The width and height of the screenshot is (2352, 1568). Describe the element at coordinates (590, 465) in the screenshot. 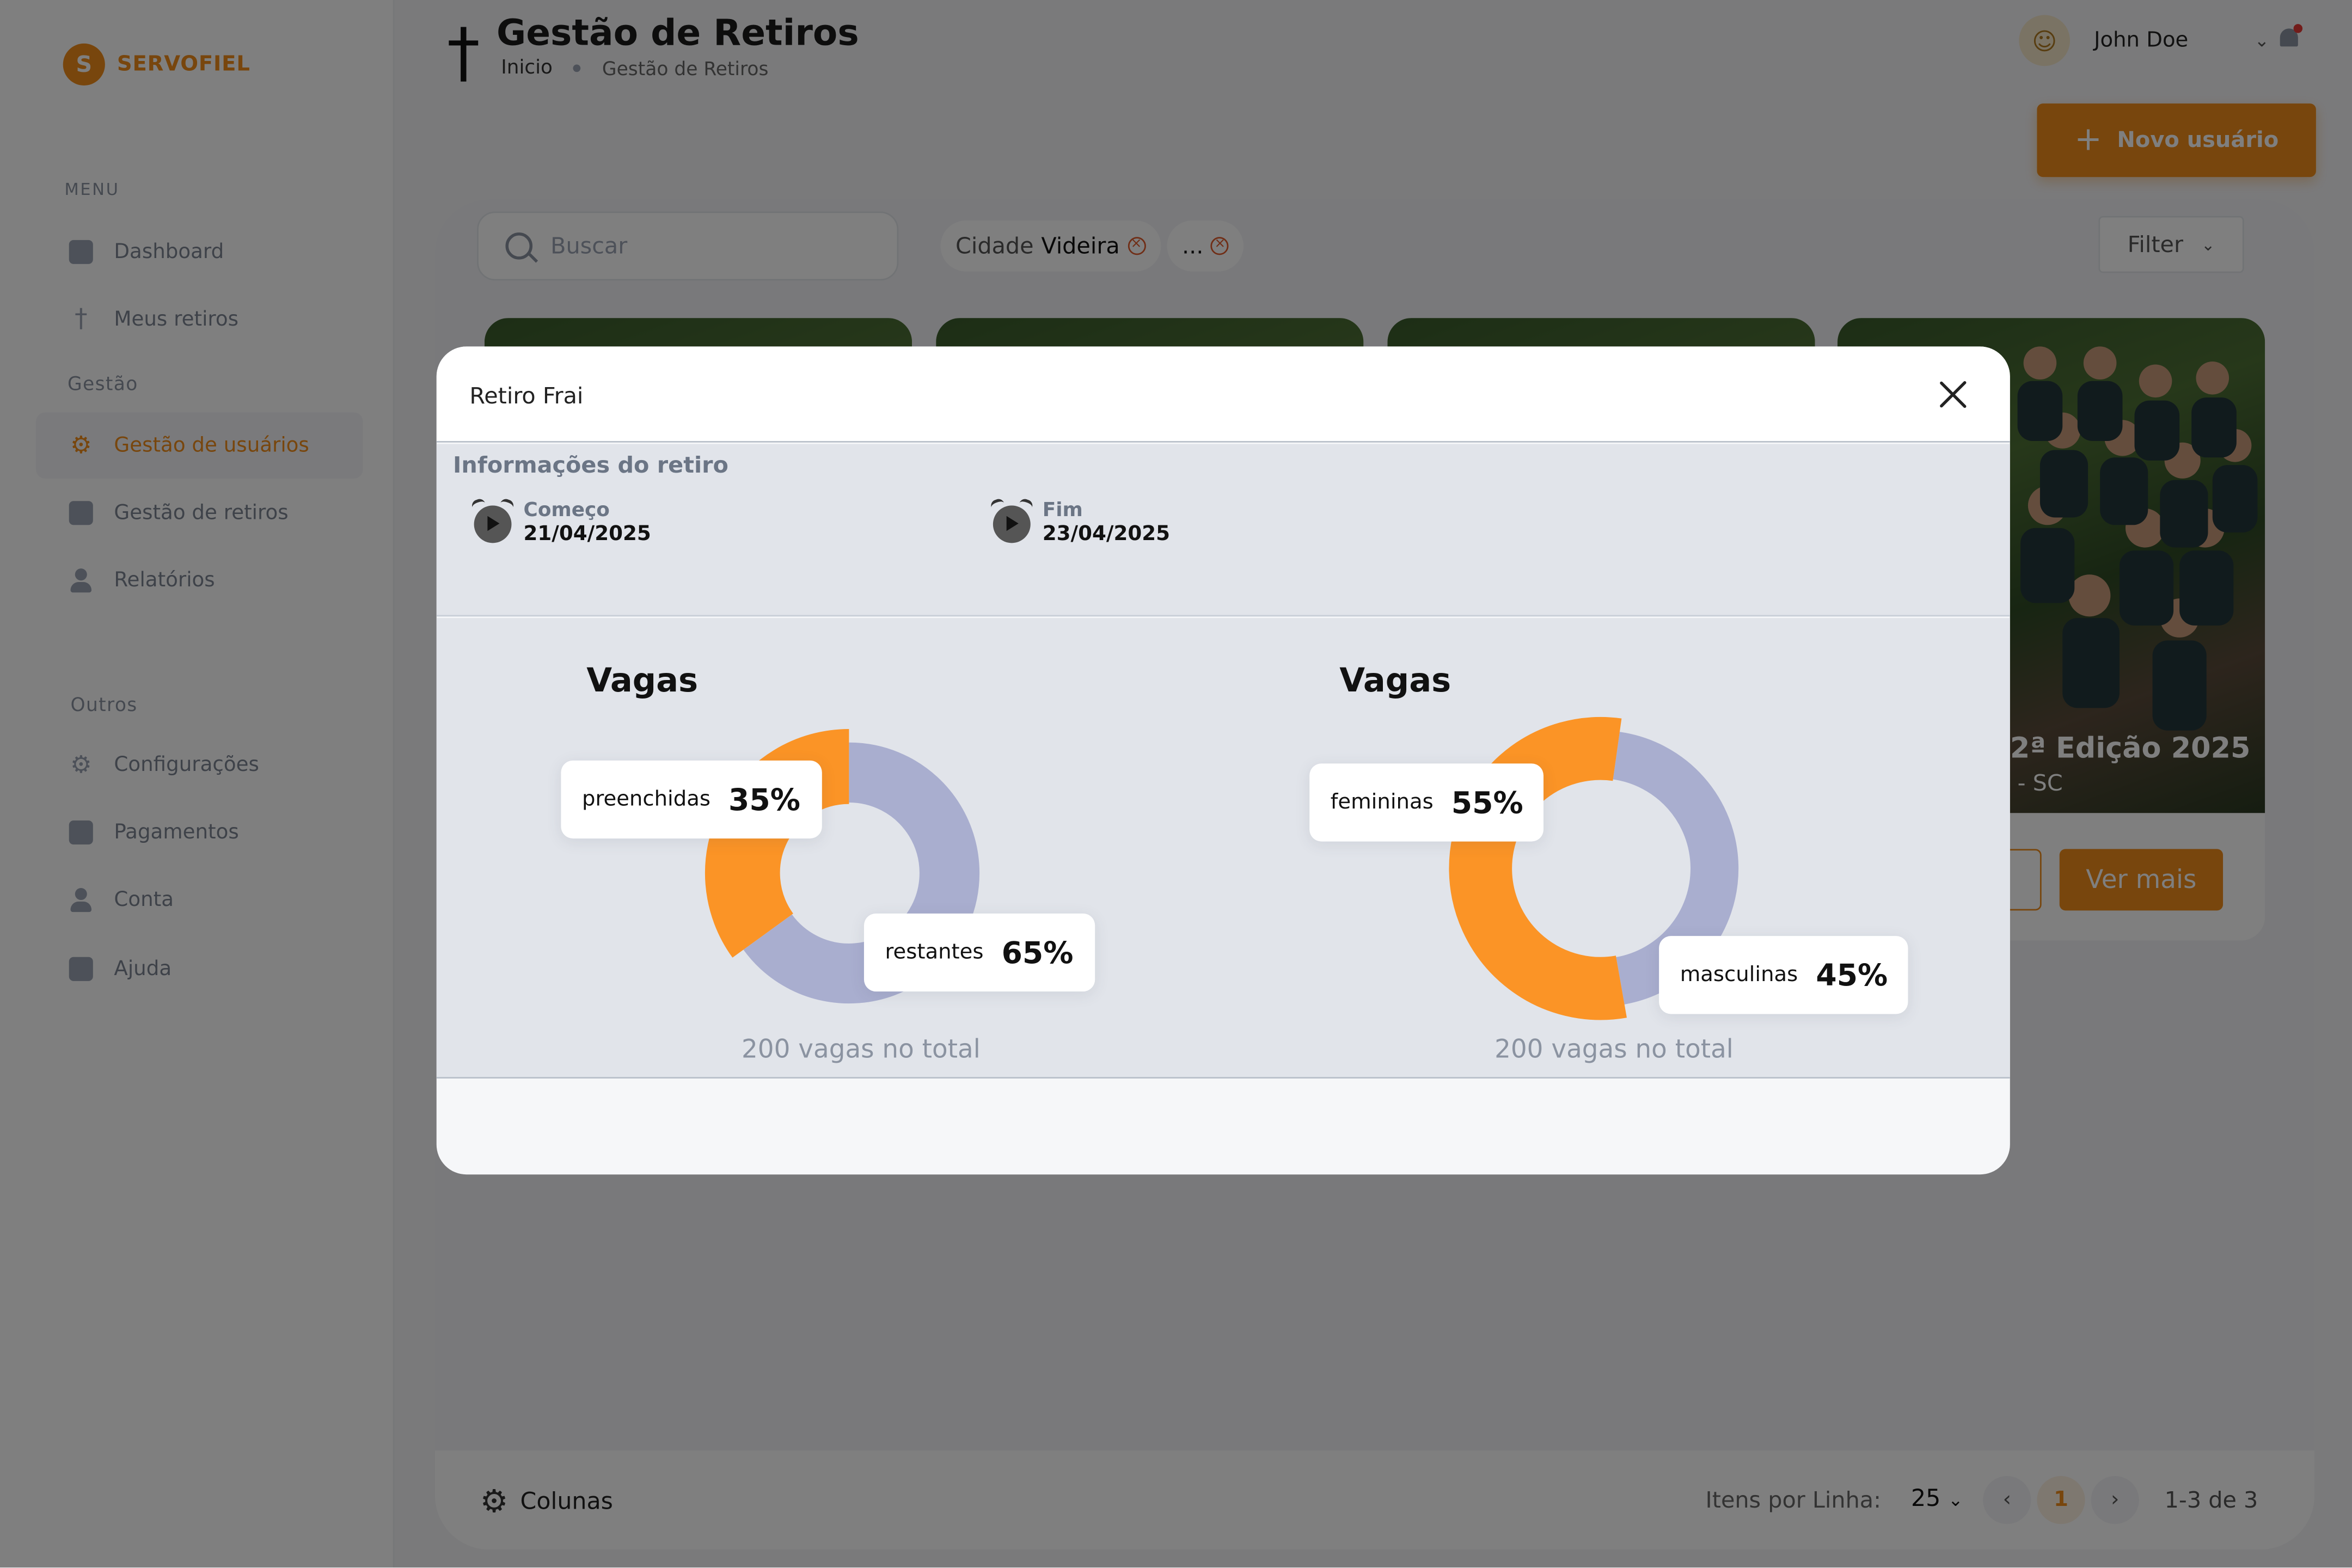

I see `info-heading: Informações do retiro` at that location.